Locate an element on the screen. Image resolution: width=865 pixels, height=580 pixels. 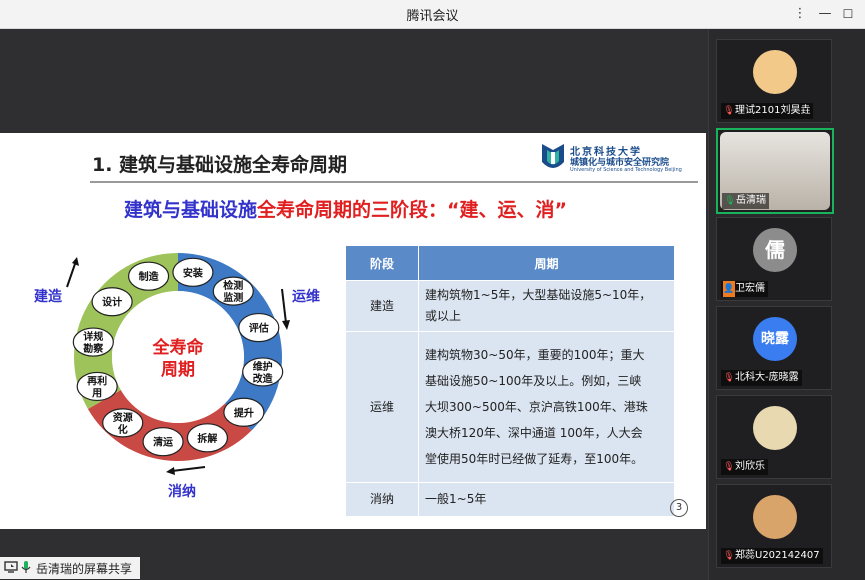
participant-name-tag: 🎙郑蕊U202142407 is located at coordinates (772, 556).